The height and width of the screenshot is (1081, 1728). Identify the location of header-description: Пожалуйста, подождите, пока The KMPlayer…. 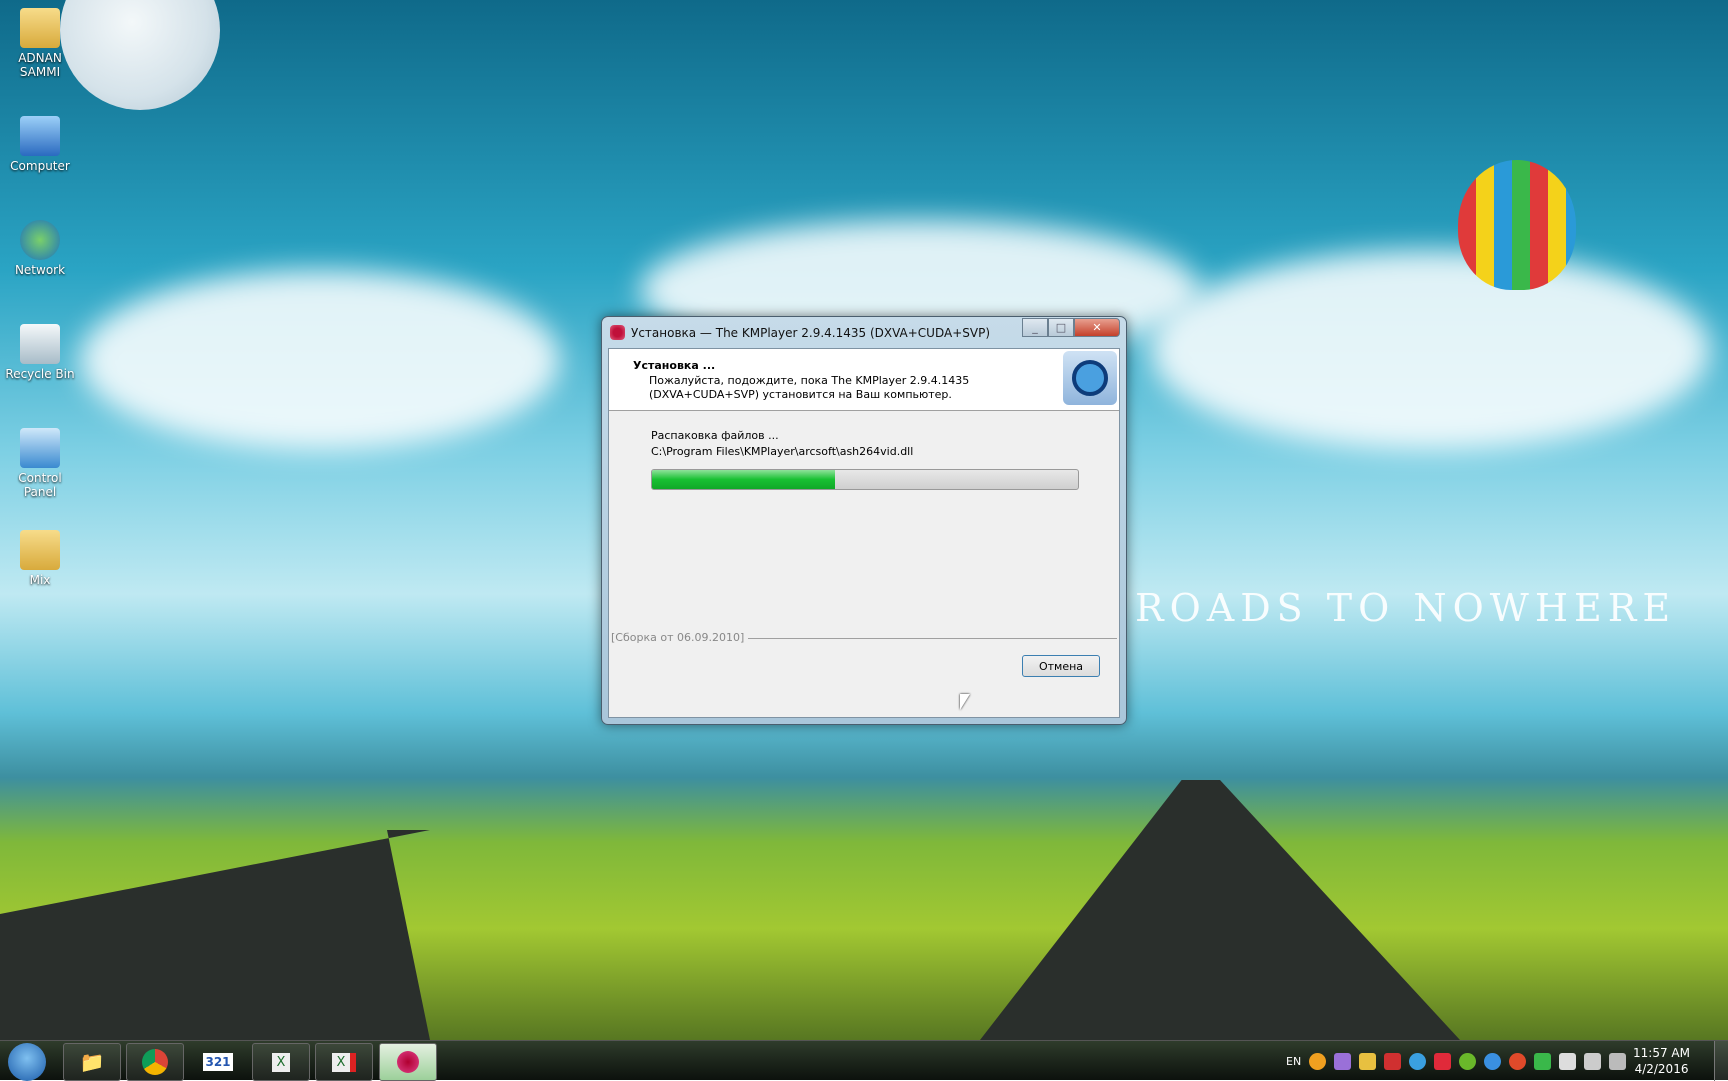
(809, 387).